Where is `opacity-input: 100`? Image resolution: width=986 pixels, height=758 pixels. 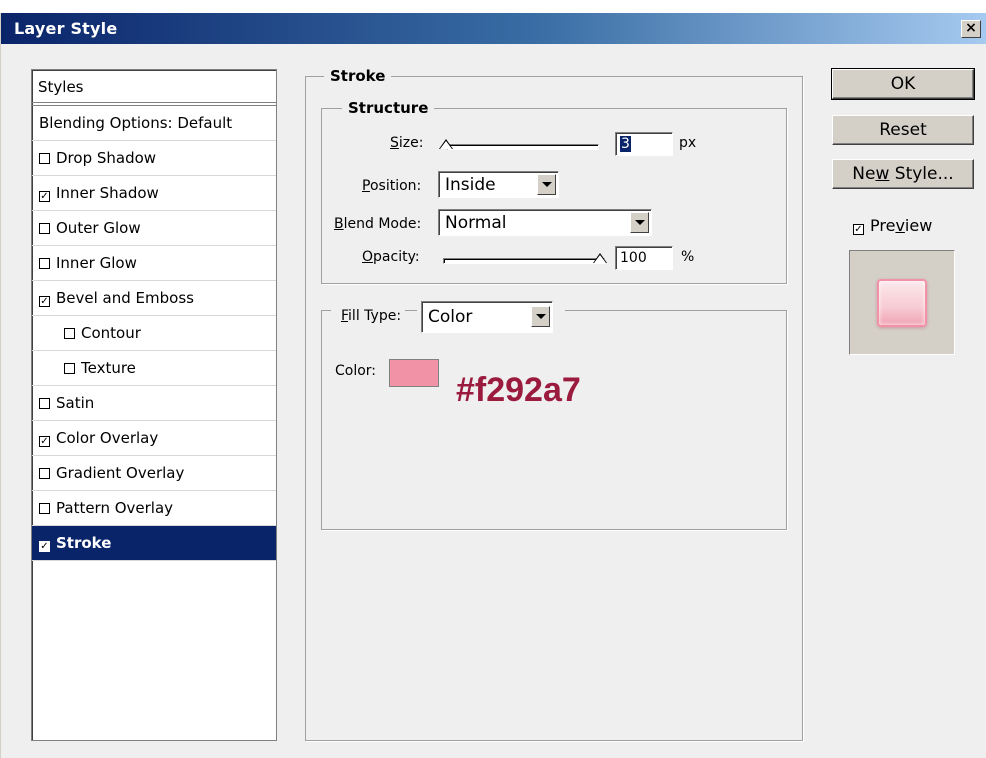 opacity-input: 100 is located at coordinates (644, 258).